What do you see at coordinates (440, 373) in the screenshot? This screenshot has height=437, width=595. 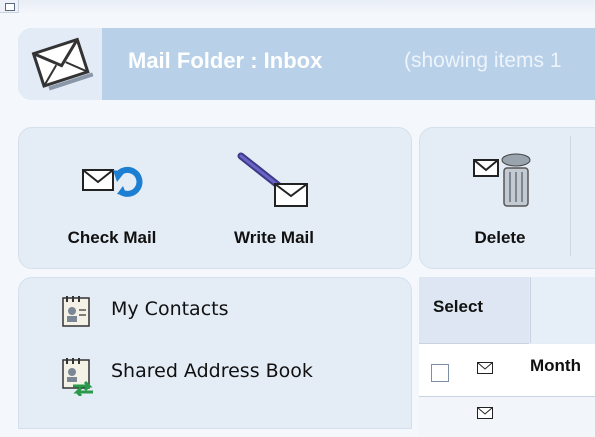 I see `row-select-checkbox` at bounding box center [440, 373].